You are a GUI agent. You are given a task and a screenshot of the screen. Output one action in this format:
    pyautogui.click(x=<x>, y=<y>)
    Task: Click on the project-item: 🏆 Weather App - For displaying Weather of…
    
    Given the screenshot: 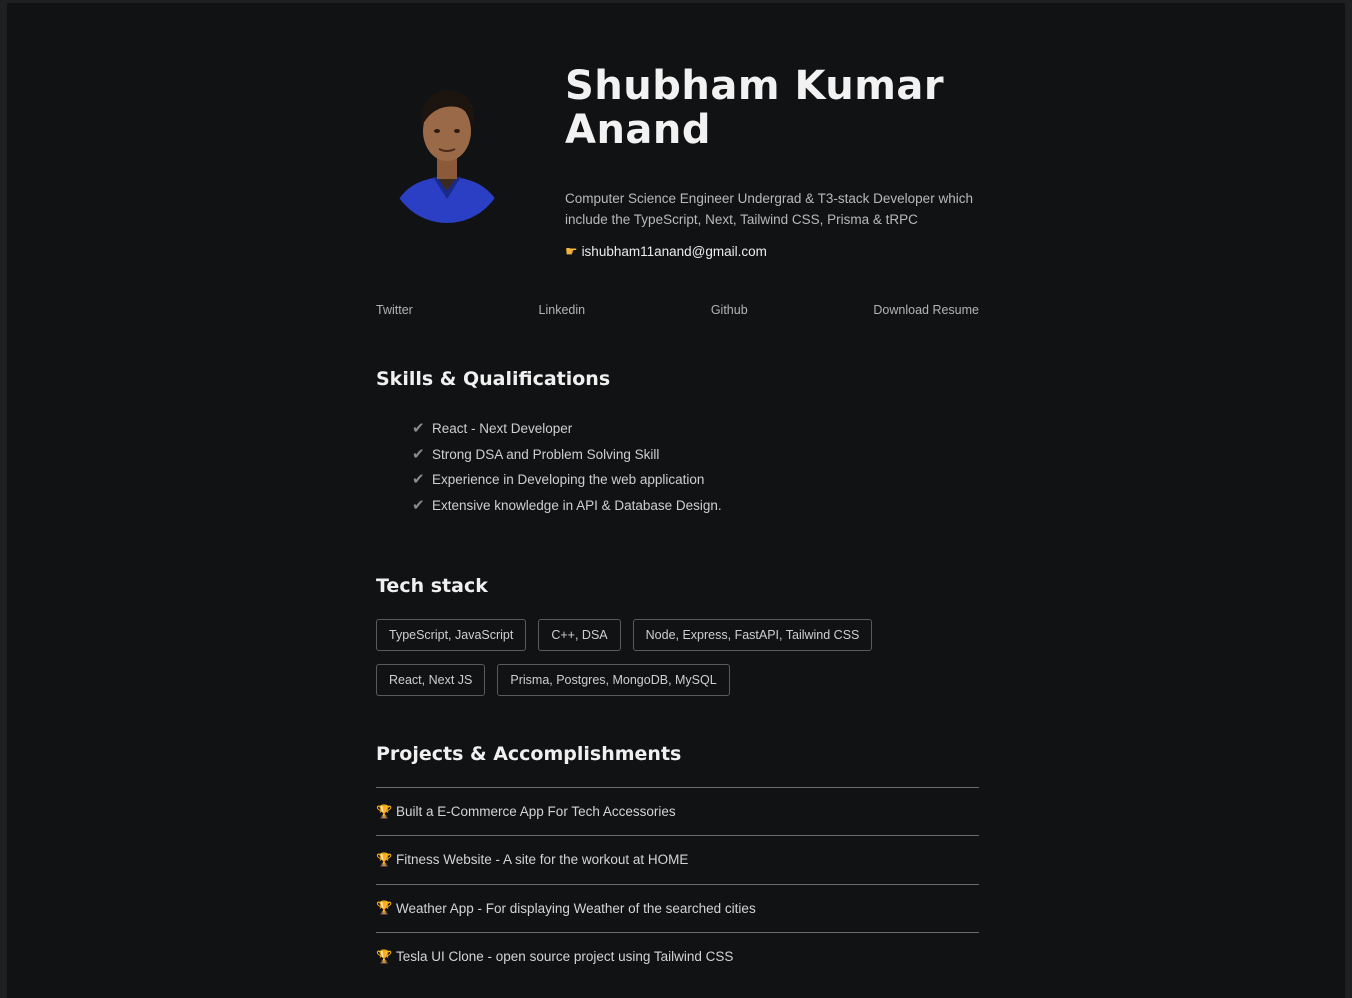 What is the action you would take?
    pyautogui.click(x=677, y=907)
    